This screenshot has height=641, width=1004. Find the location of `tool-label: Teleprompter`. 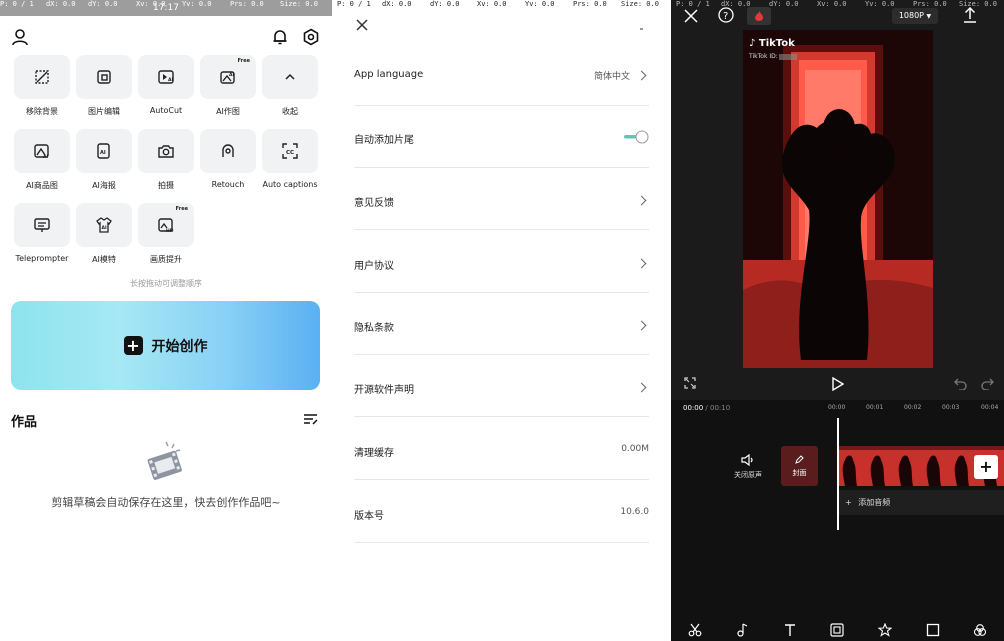

tool-label: Teleprompter is located at coordinates (42, 258).